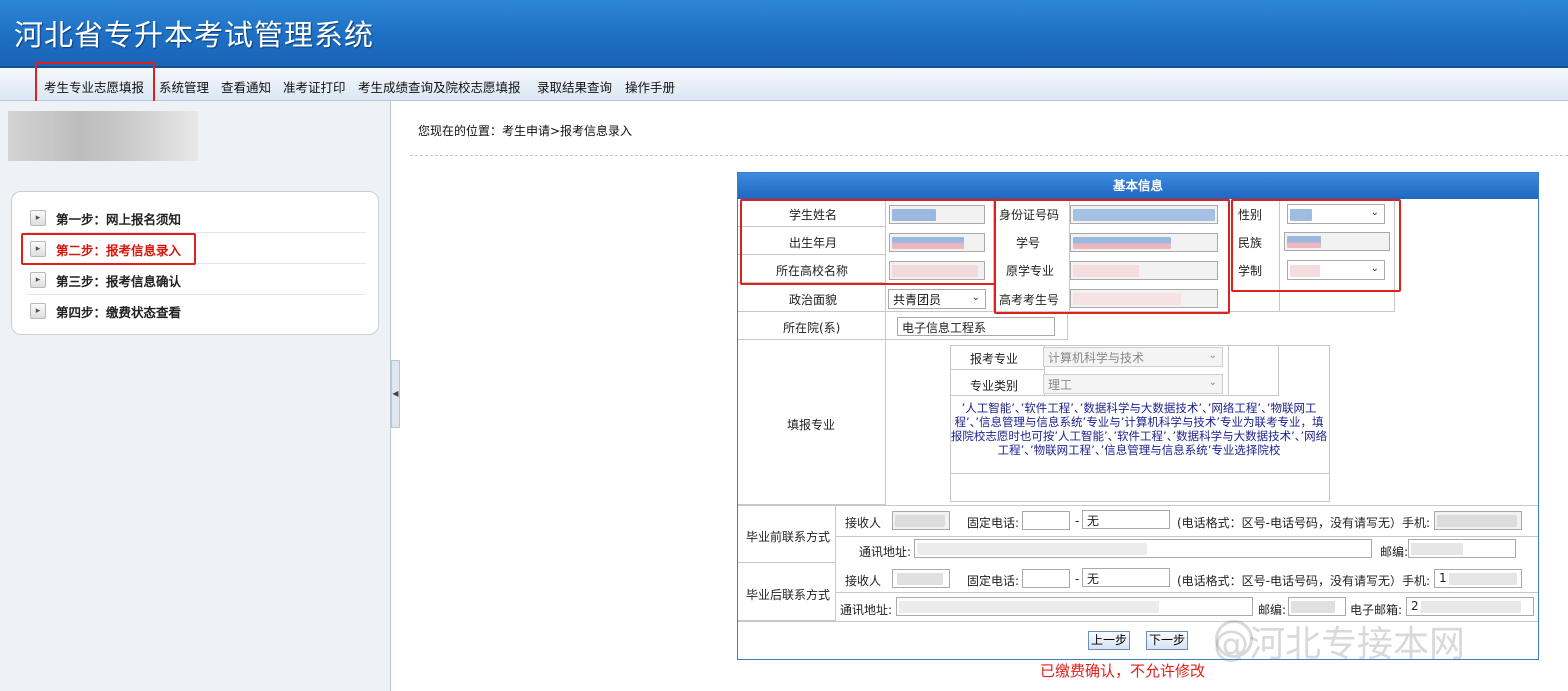 This screenshot has height=691, width=1568. Describe the element at coordinates (937, 242) in the screenshot. I see `birth-field` at that location.